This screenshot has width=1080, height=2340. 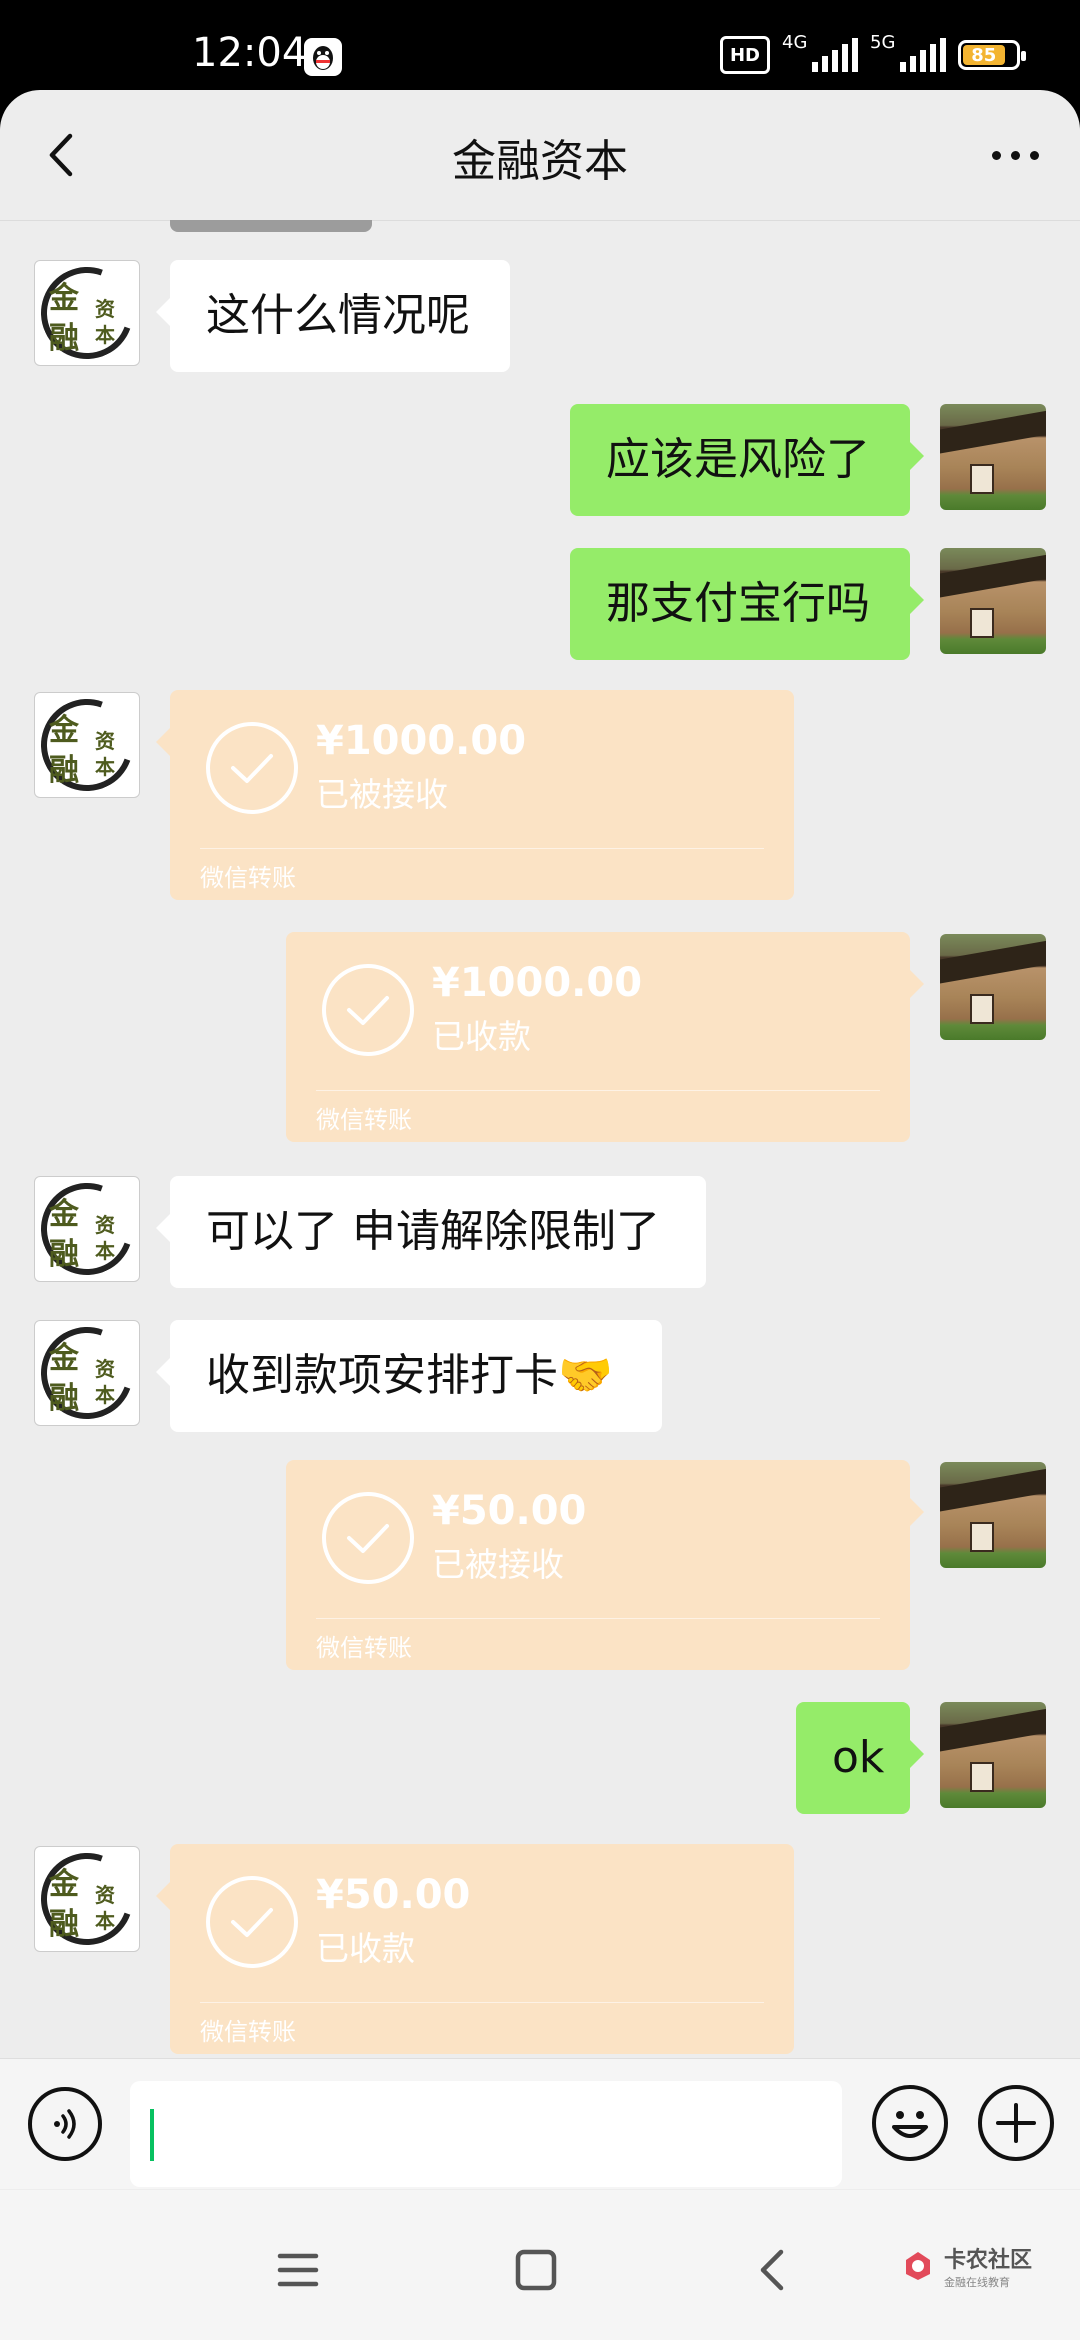 I want to click on message-bubble: 这什么情况呢, so click(x=333, y=316).